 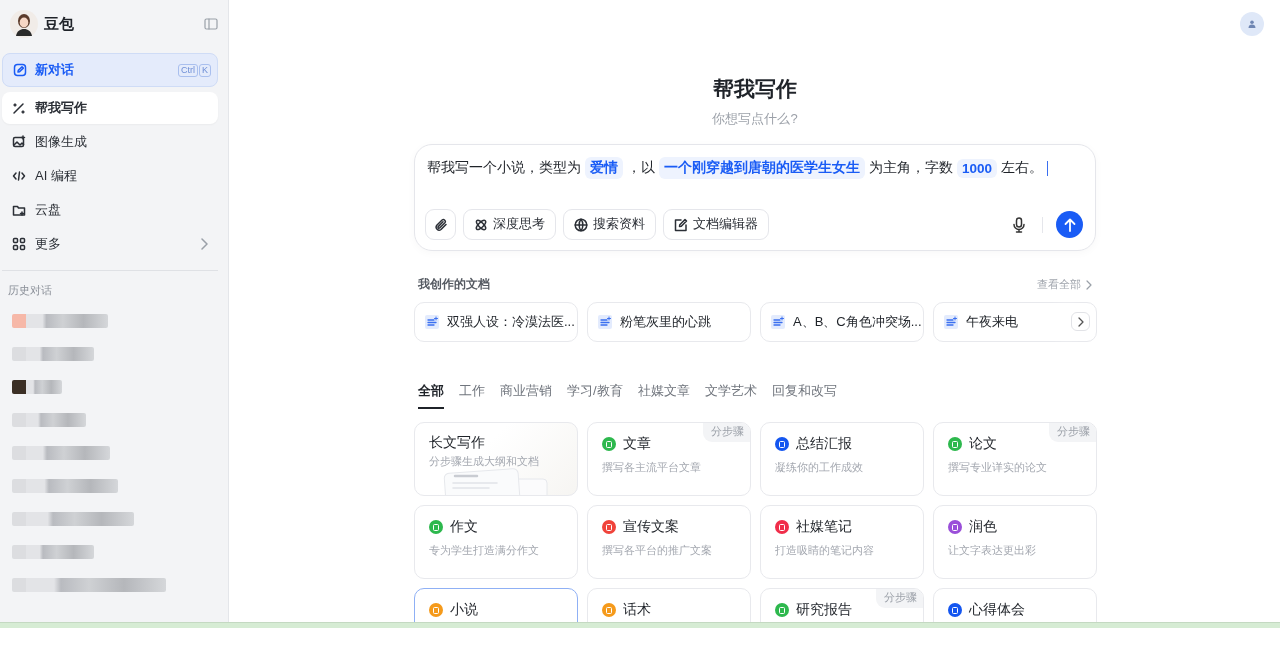 What do you see at coordinates (19, 210) in the screenshot?
I see `folder-icon` at bounding box center [19, 210].